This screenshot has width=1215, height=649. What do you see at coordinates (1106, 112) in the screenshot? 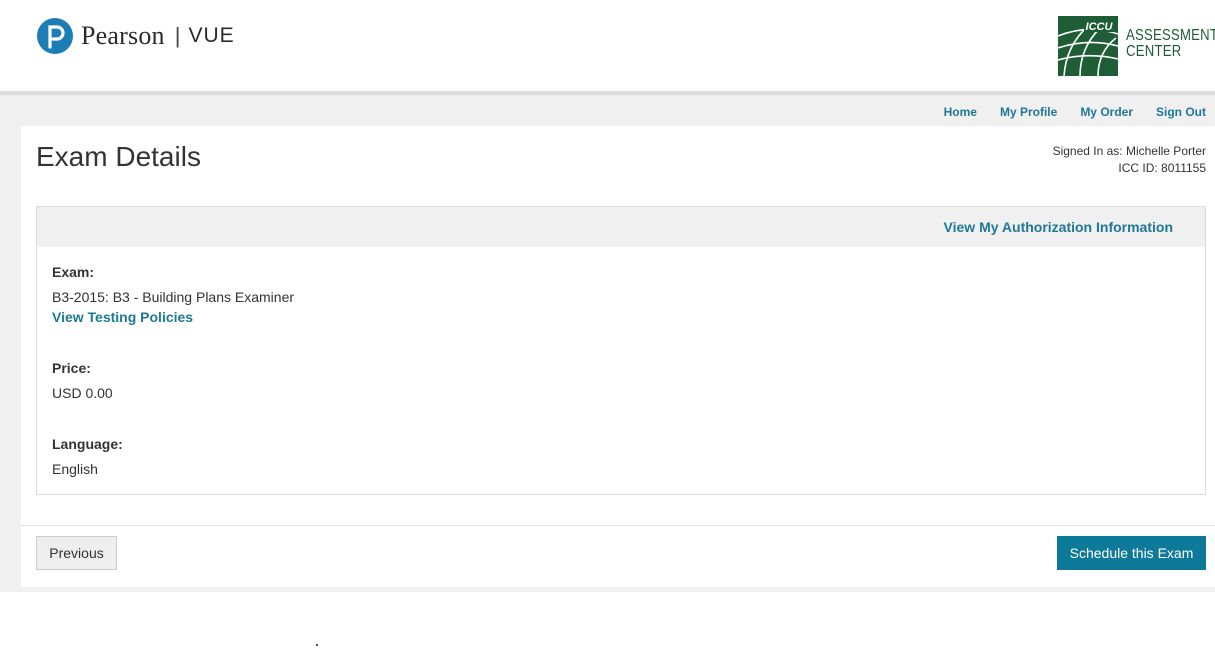
I see `nav-my-order-link: My Order` at bounding box center [1106, 112].